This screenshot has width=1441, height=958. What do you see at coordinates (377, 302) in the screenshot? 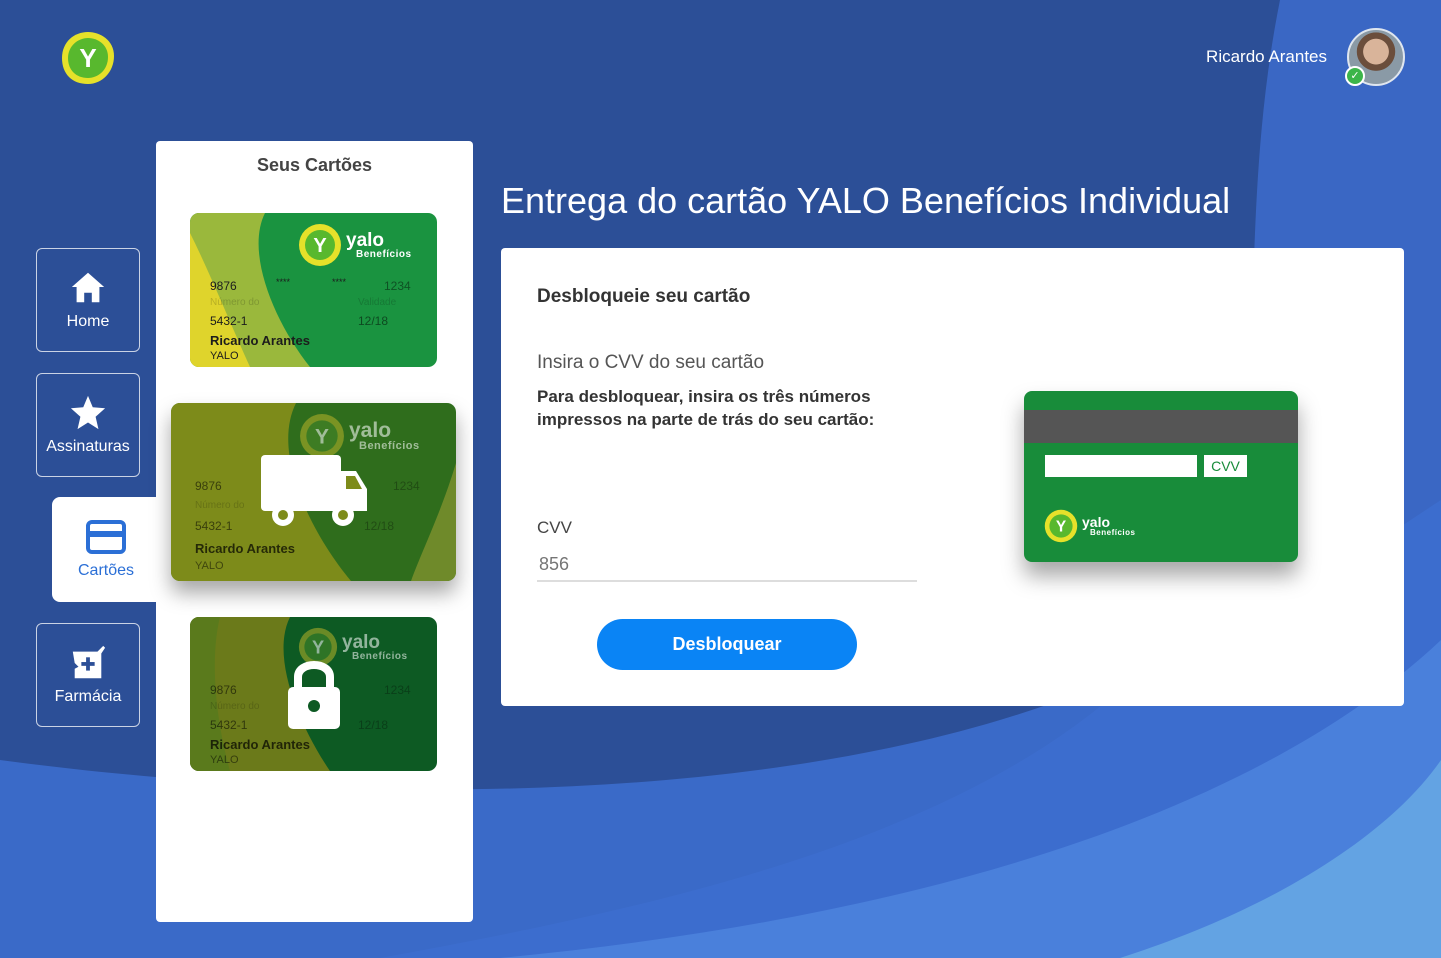
I see `card-faint-label: Validade` at bounding box center [377, 302].